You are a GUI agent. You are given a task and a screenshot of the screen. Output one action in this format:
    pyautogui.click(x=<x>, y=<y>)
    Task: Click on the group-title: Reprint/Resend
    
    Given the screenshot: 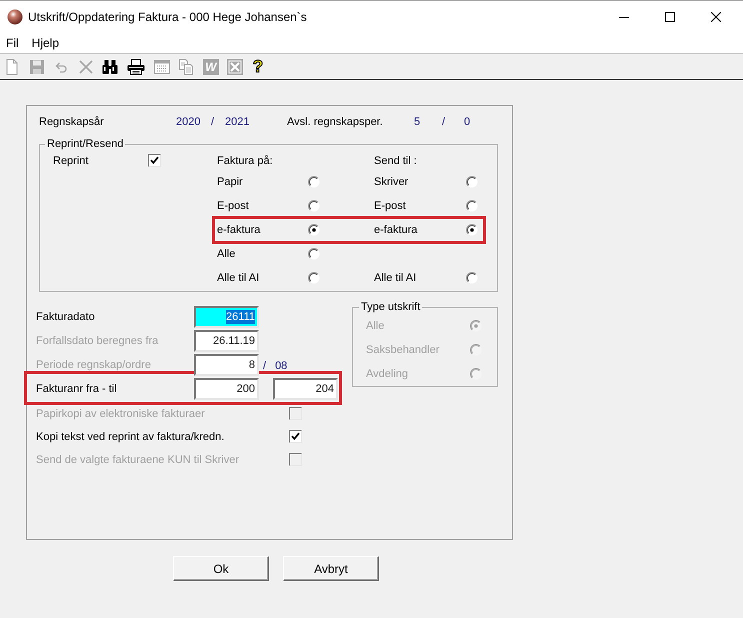 What is the action you would take?
    pyautogui.click(x=85, y=144)
    